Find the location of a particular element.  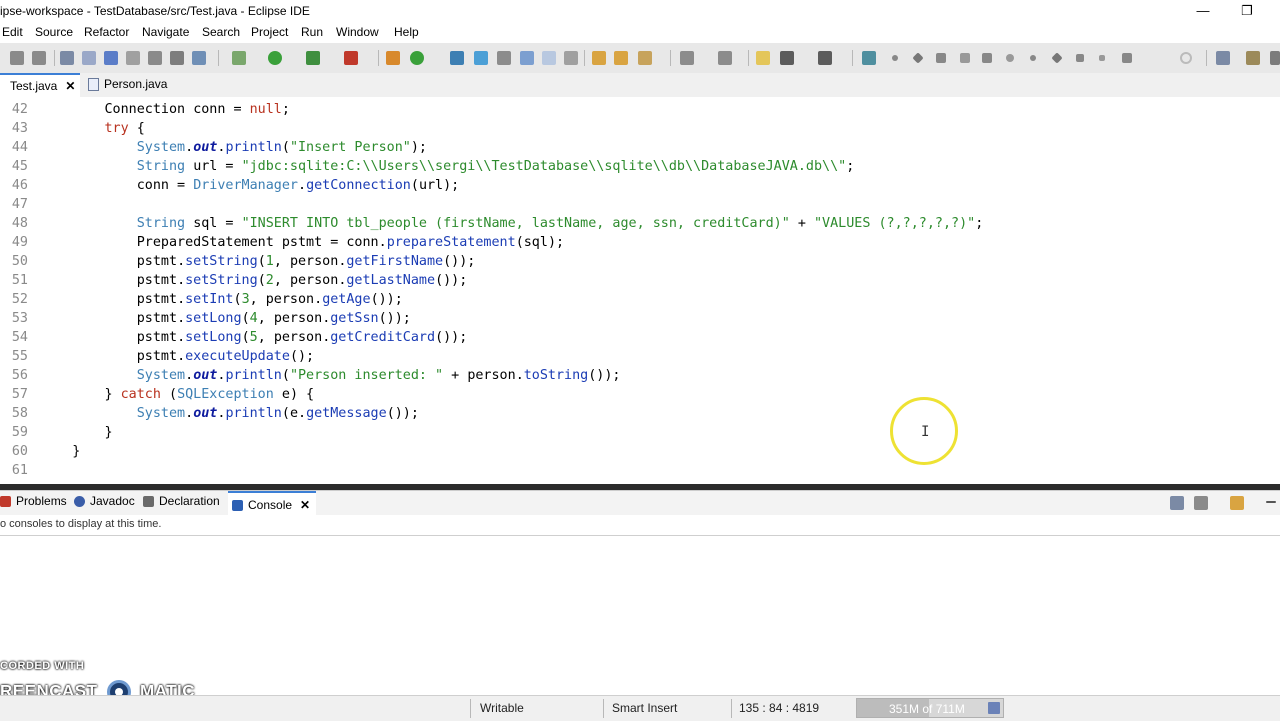

java-perspective-icon is located at coordinates (1253, 58).